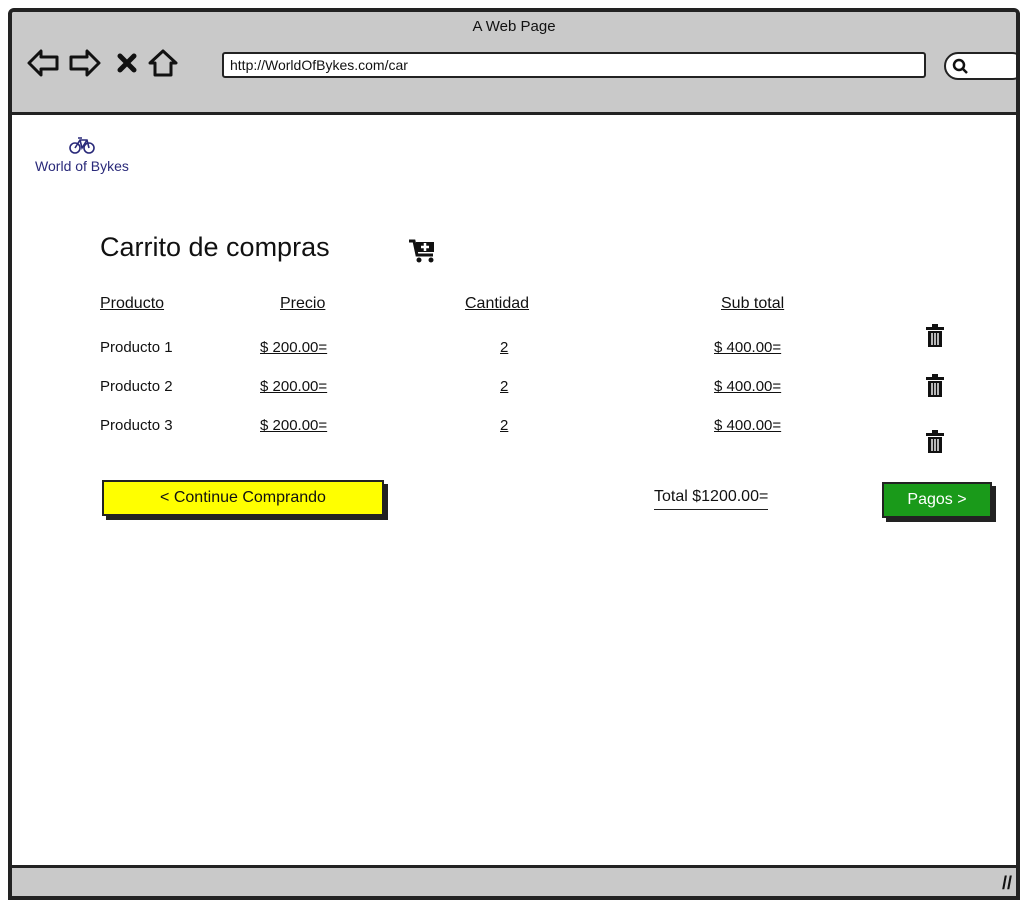 The height and width of the screenshot is (908, 1028). Describe the element at coordinates (748, 386) in the screenshot. I see `row-2-subtotal: $ 400.00=` at that location.